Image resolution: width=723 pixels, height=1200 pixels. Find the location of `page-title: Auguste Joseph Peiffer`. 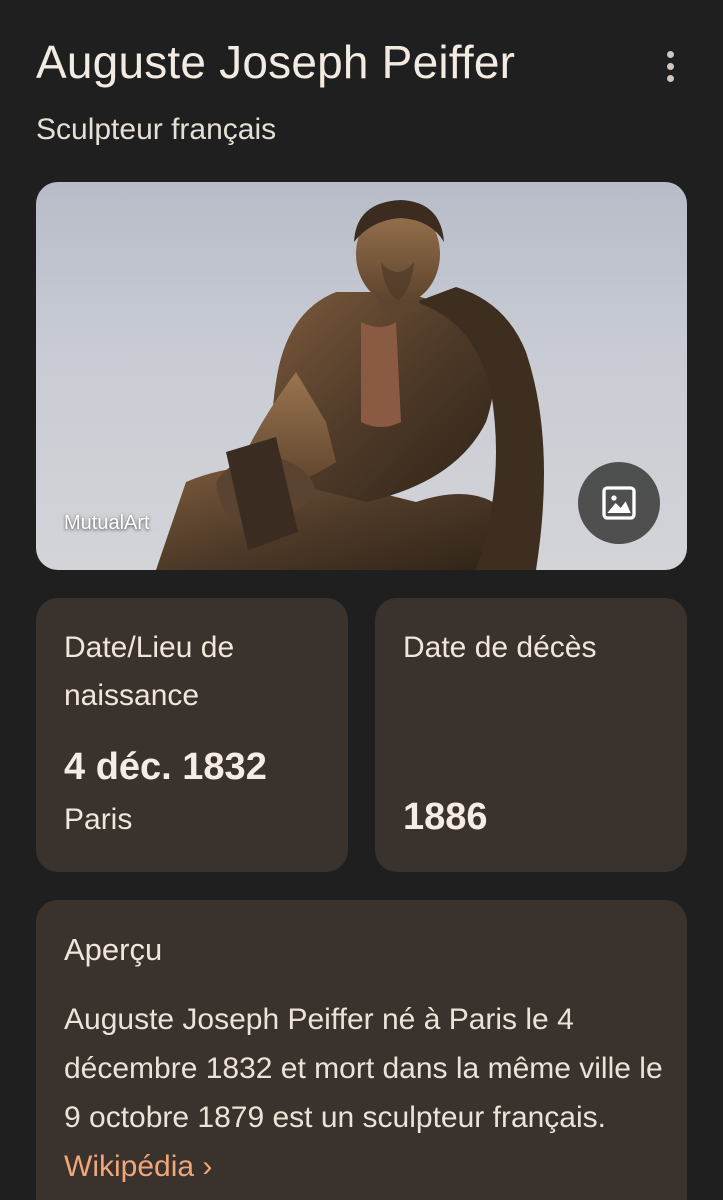

page-title: Auguste Joseph Peiffer is located at coordinates (276, 62).